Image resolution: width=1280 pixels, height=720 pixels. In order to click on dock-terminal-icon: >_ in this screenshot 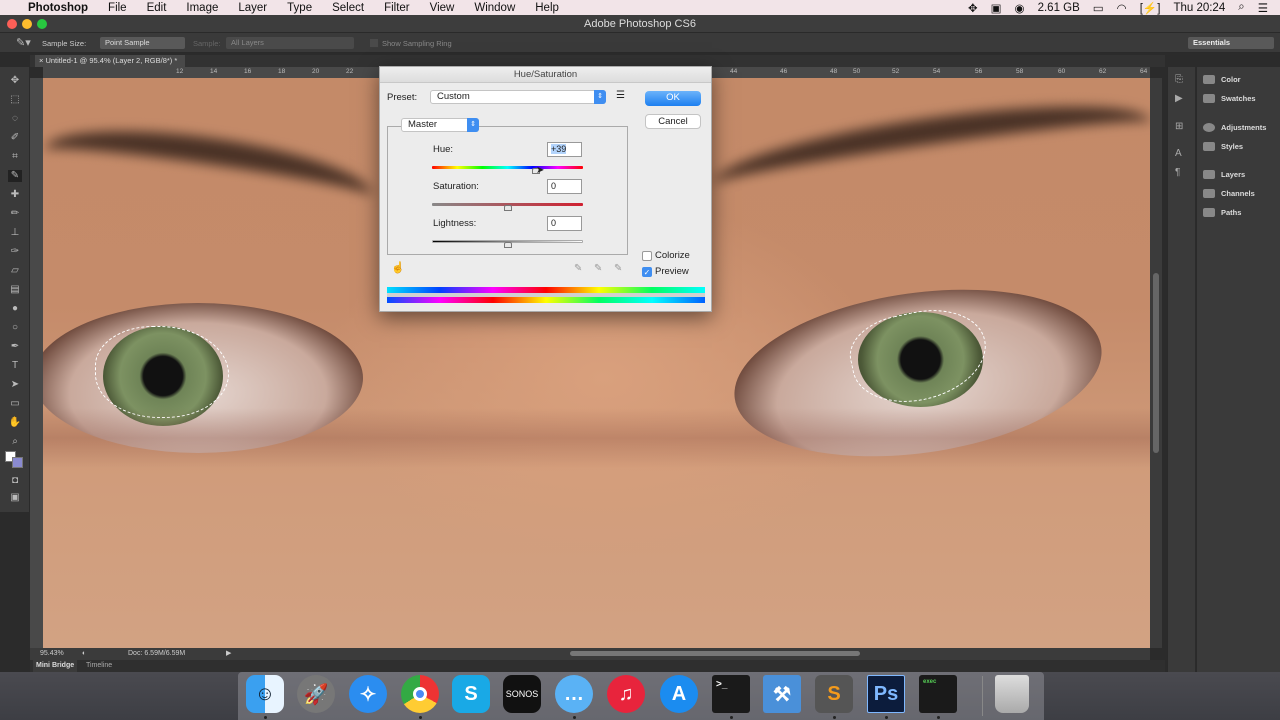, I will do `click(731, 694)`.